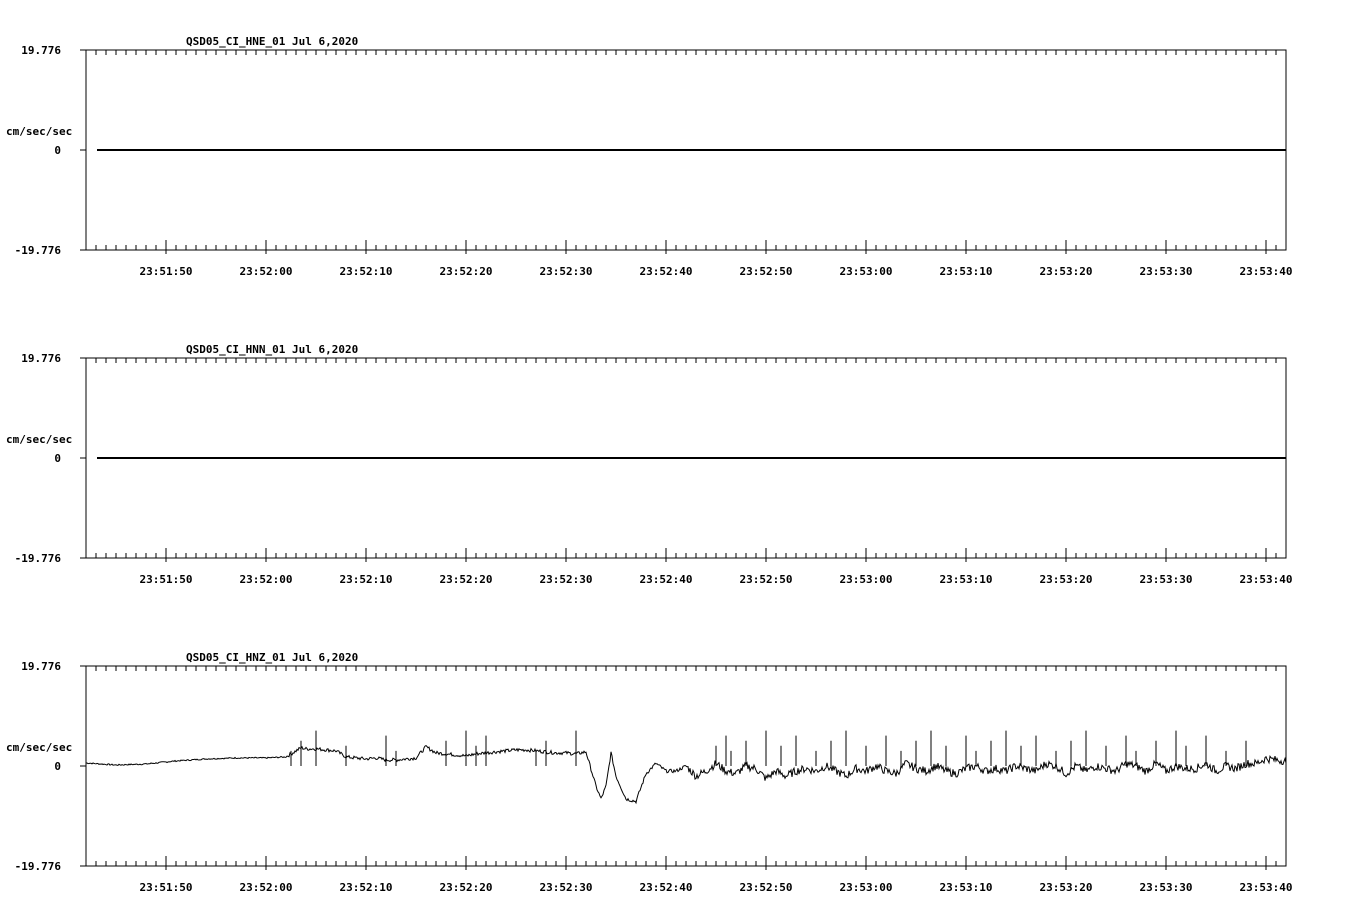 The width and height of the screenshot is (1358, 924). What do you see at coordinates (272, 657) in the screenshot?
I see `chart-title: QSD05_CI_HNZ_01 Jul 6,2020` at bounding box center [272, 657].